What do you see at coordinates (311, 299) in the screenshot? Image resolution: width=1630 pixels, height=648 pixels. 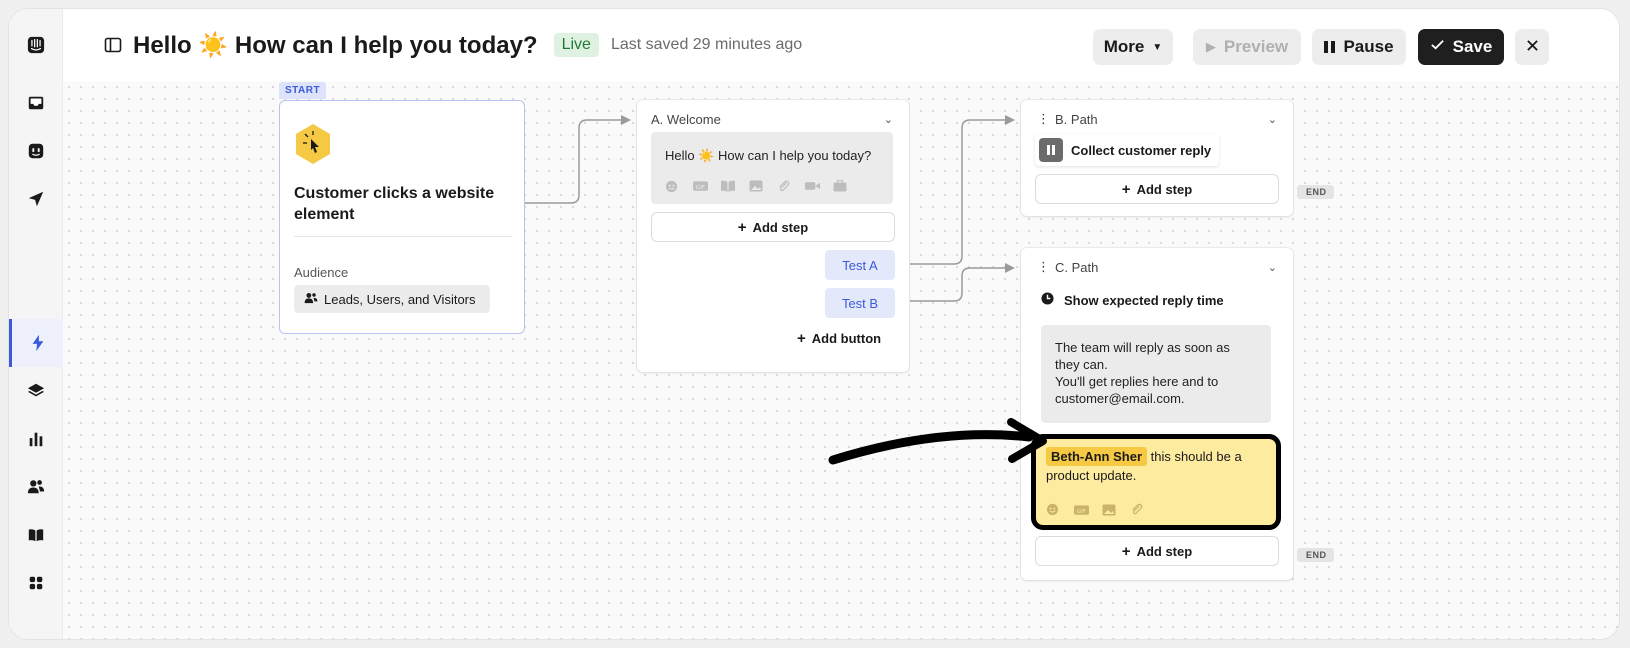 I see `people-icon` at bounding box center [311, 299].